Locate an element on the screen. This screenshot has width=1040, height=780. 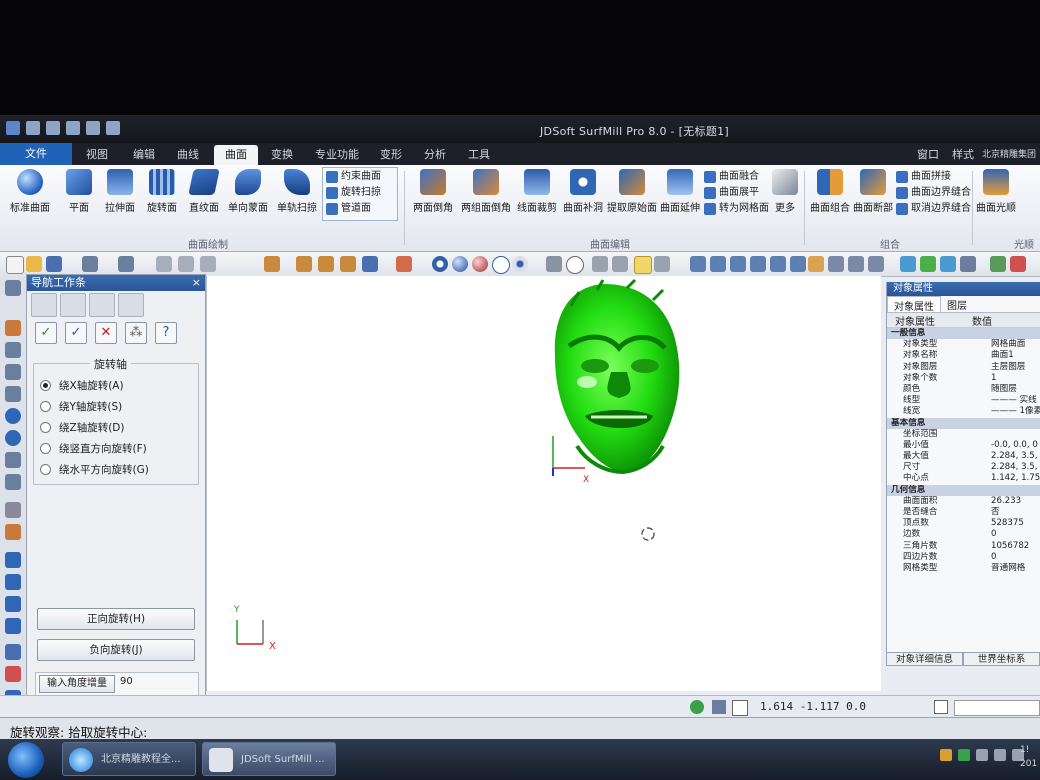
single-rail-sweep-button: 单轨扫掠 is located at coordinates (297, 191).